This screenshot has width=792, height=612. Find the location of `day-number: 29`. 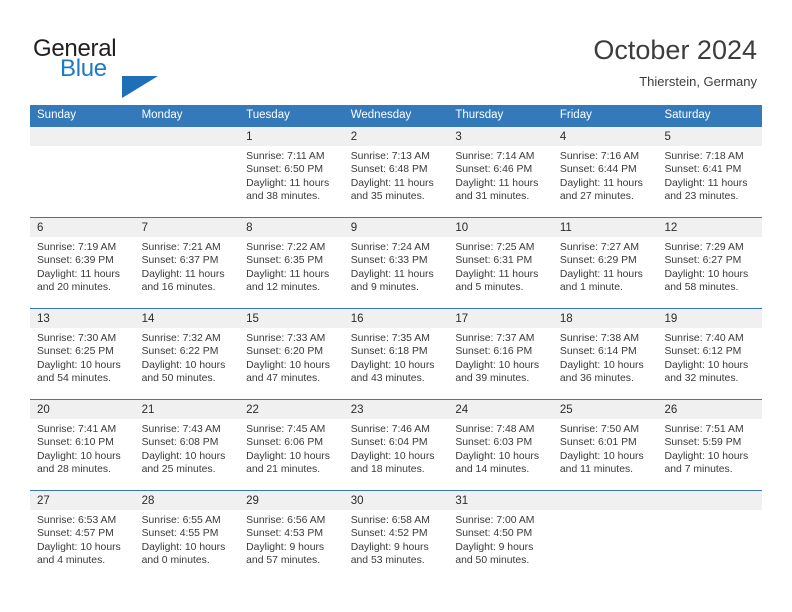

day-number: 29 is located at coordinates (252, 501).